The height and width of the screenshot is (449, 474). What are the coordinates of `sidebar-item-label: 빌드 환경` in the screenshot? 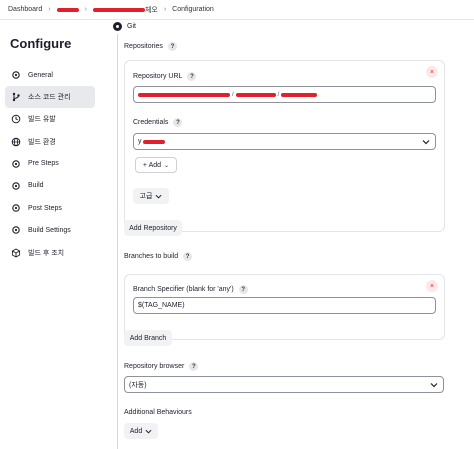 It's located at (42, 142).